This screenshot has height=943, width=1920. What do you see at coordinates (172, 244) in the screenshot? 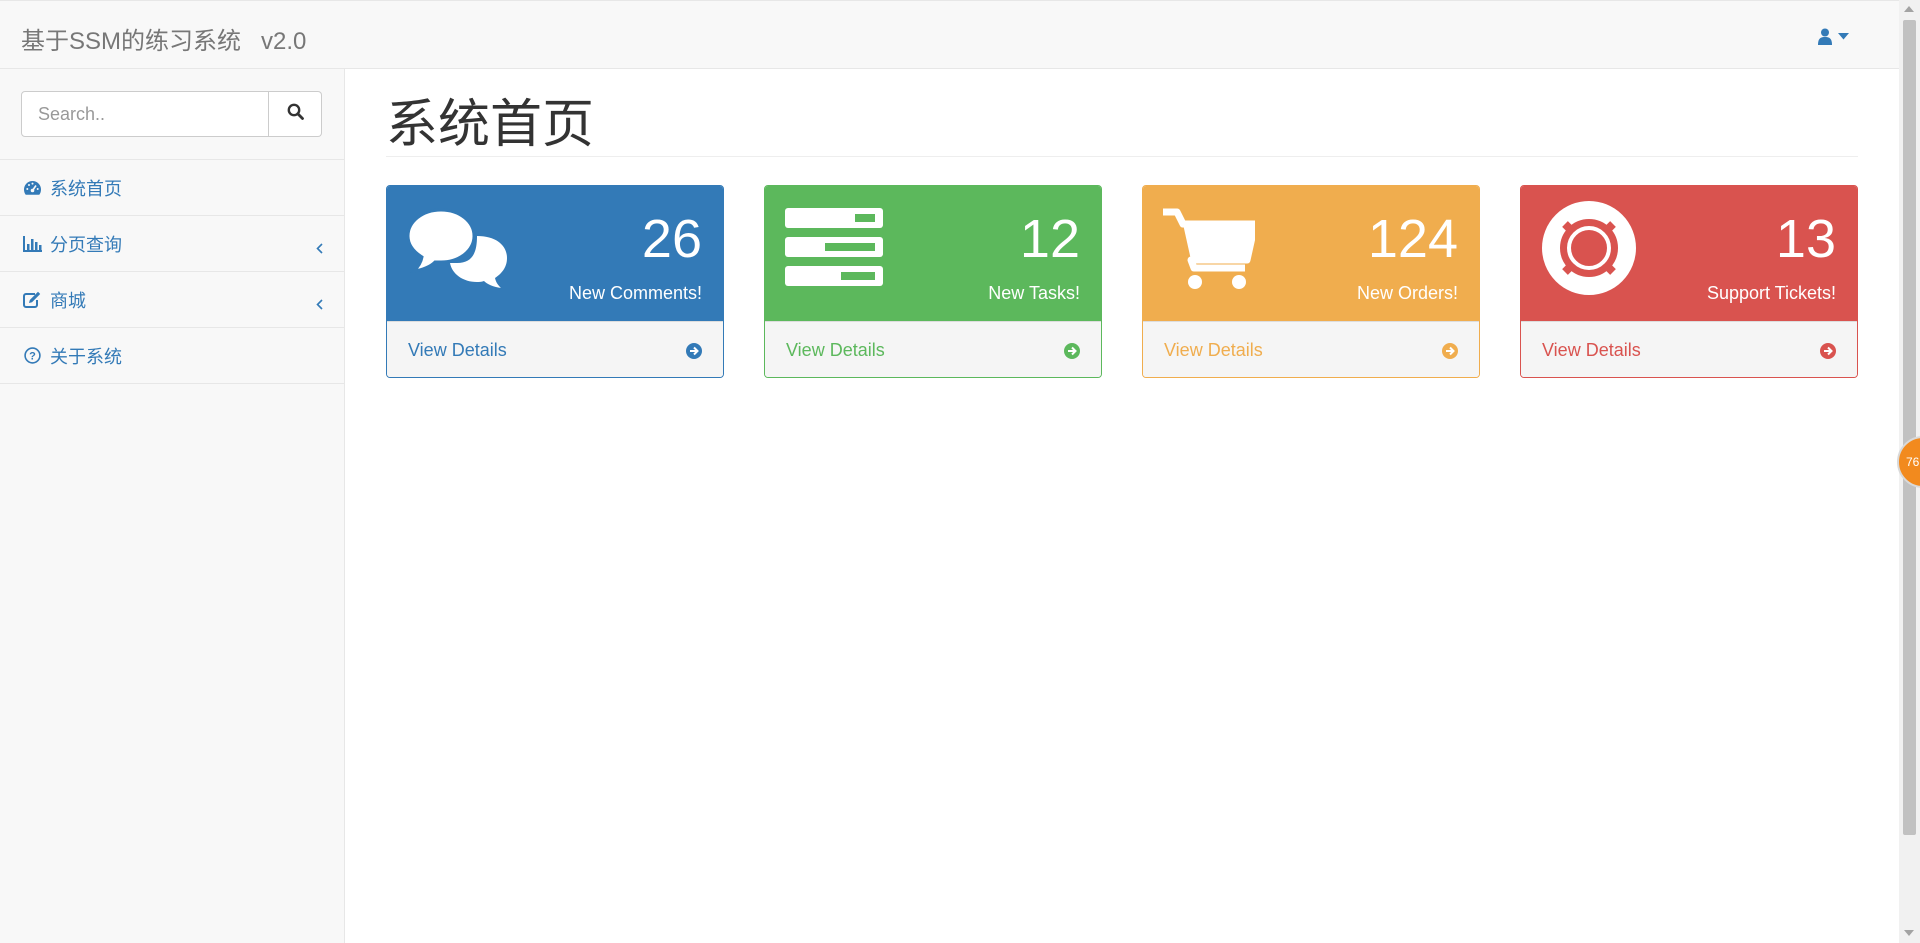
I see `sidebar-item-pagination-query: 分页查询` at bounding box center [172, 244].